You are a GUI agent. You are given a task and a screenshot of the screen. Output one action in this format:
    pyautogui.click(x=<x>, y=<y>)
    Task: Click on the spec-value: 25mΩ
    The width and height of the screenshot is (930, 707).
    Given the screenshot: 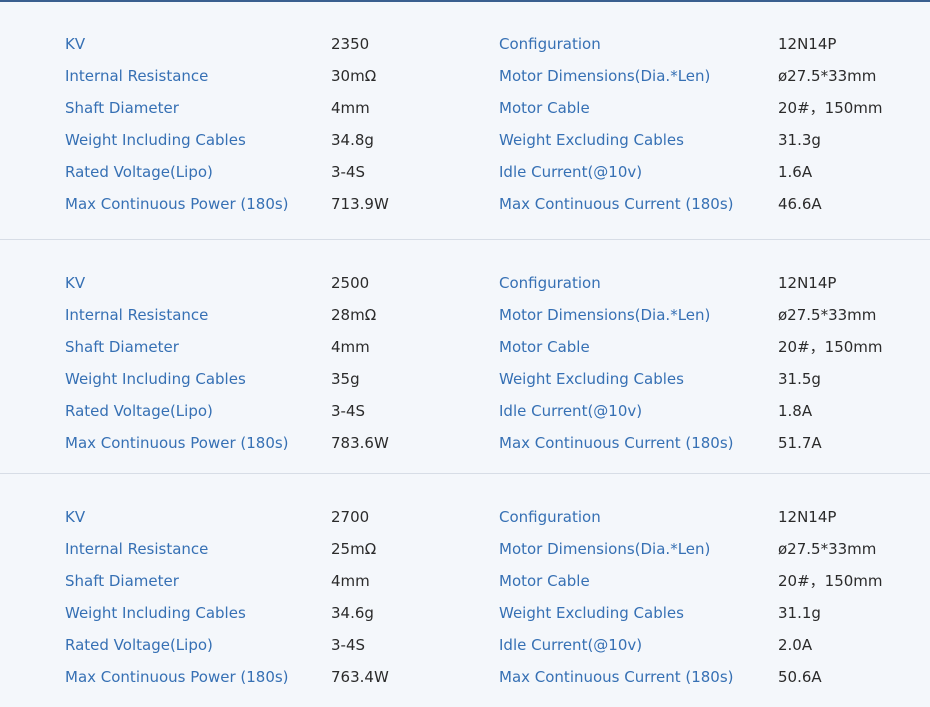 What is the action you would take?
    pyautogui.click(x=354, y=549)
    